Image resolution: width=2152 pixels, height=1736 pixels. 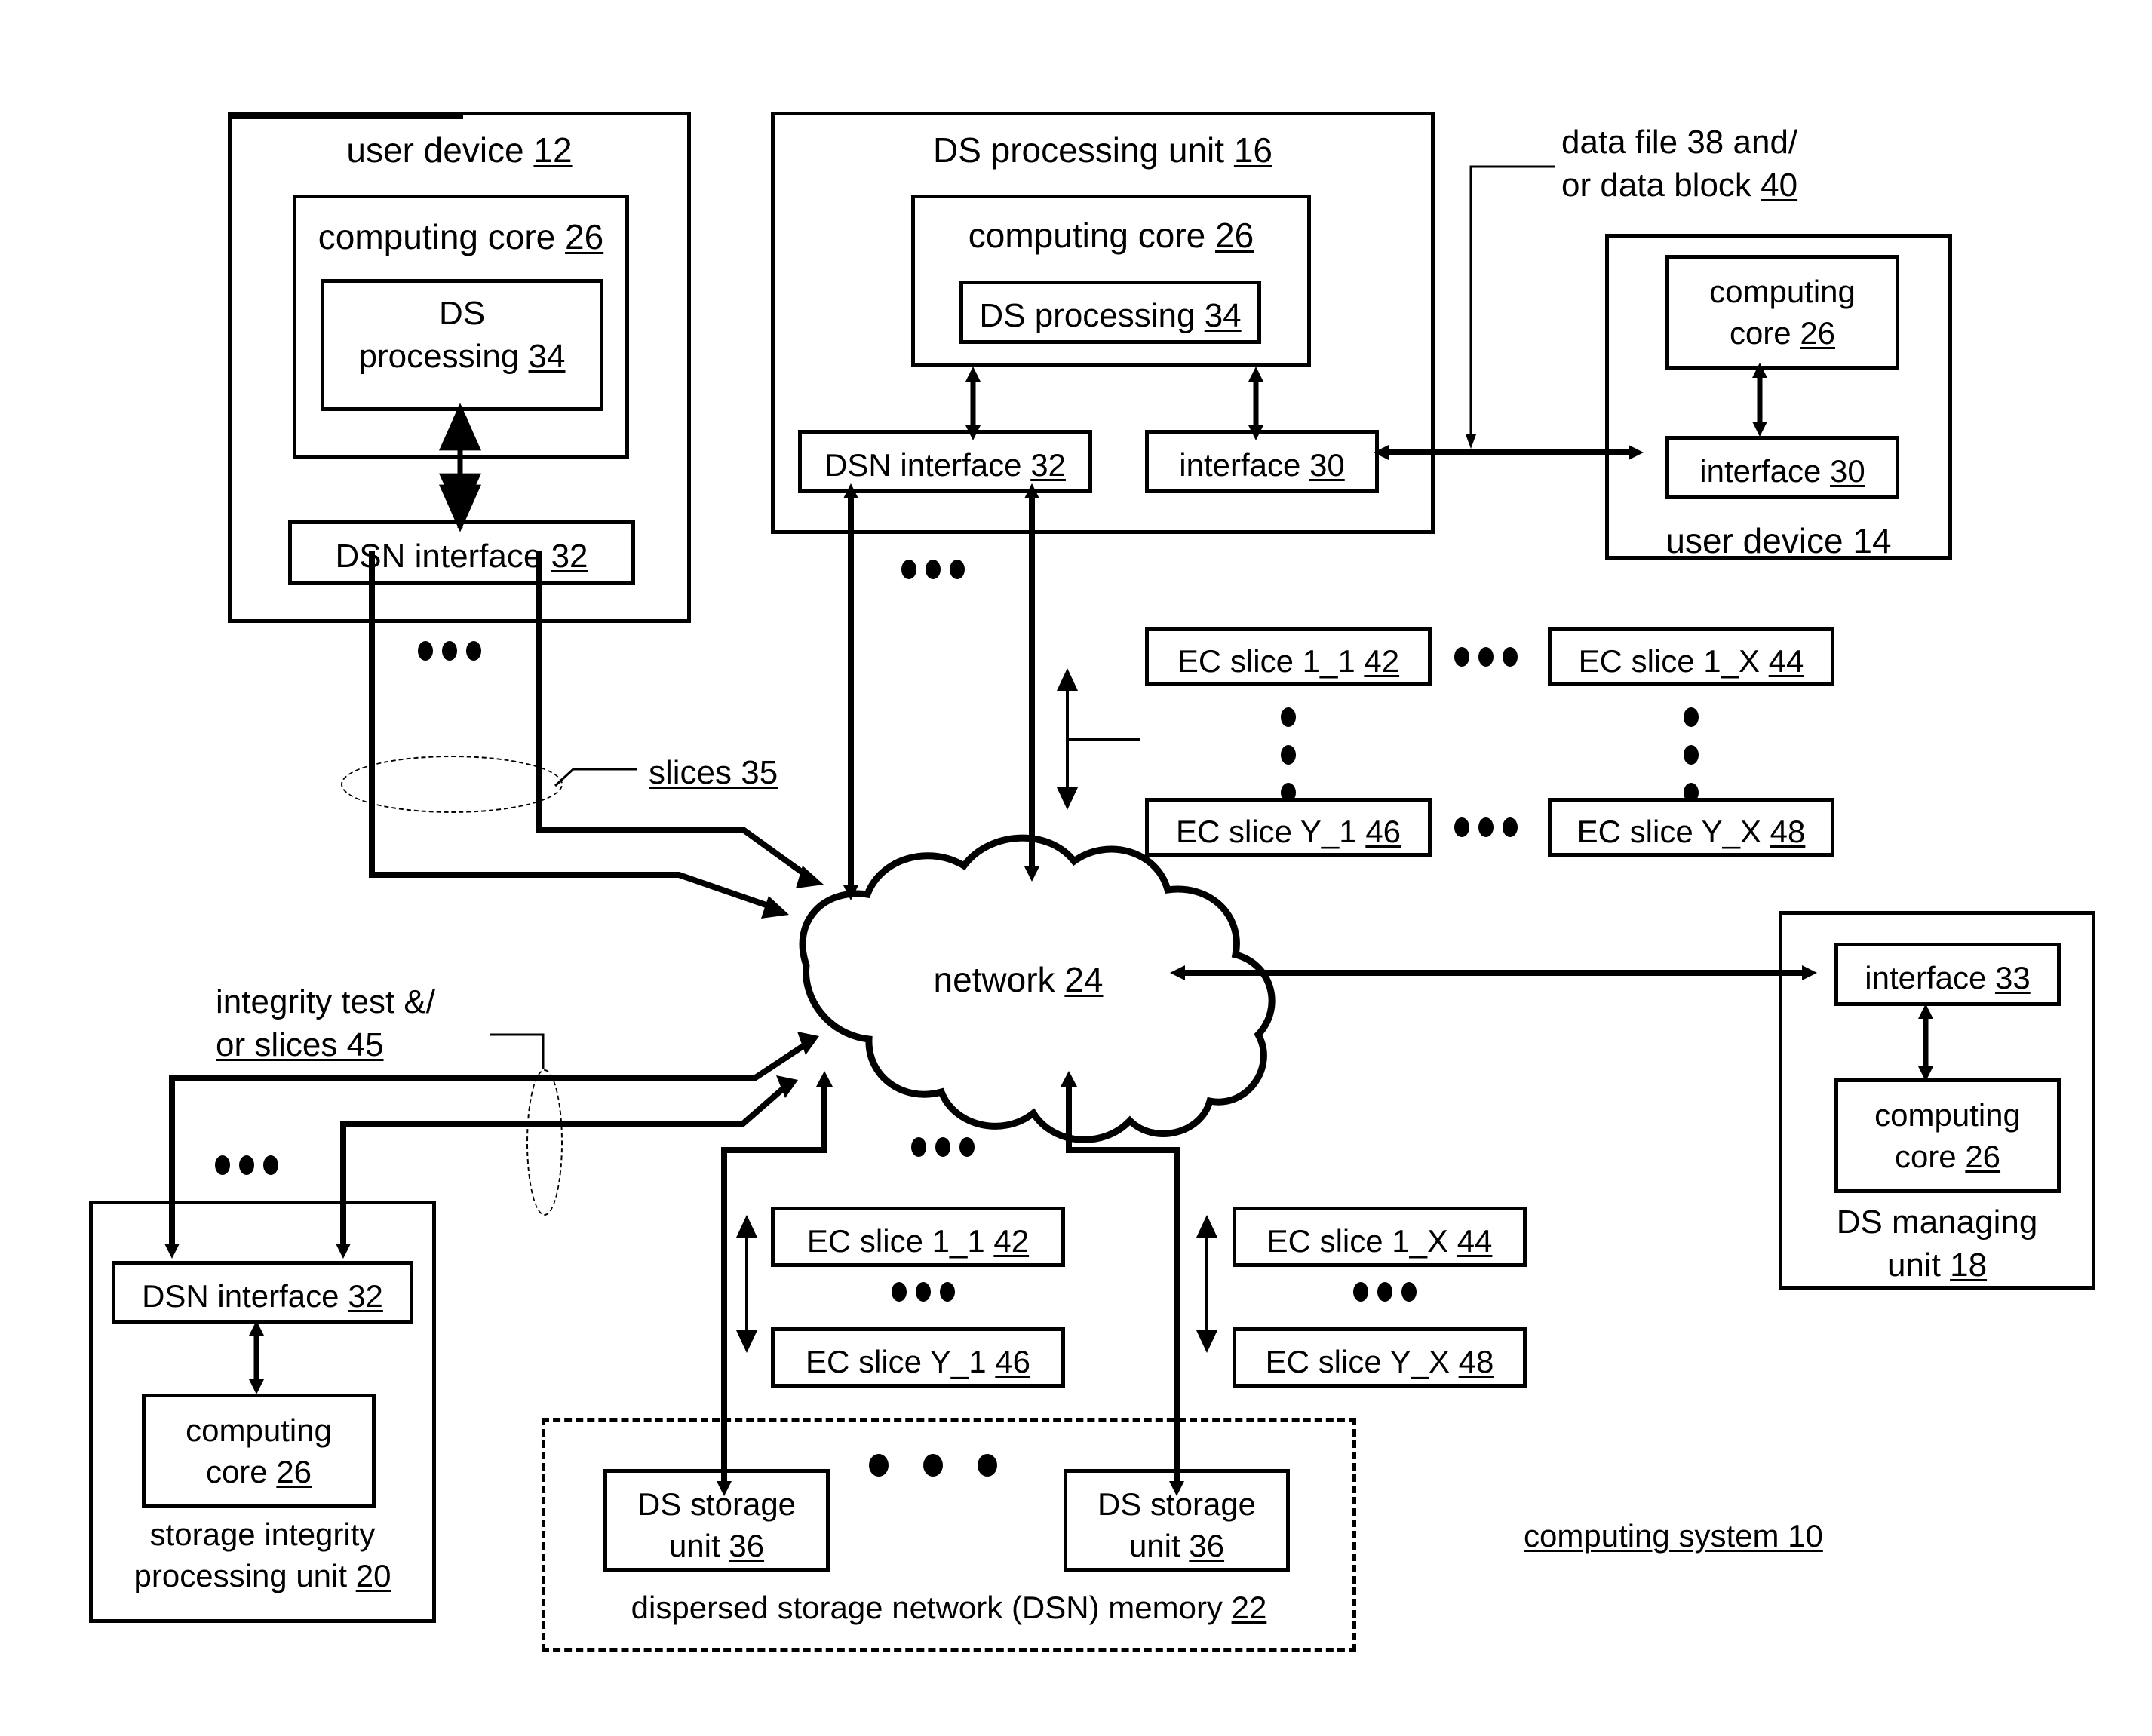 I want to click on ellipsis-ds16-lines, so click(x=937, y=569).